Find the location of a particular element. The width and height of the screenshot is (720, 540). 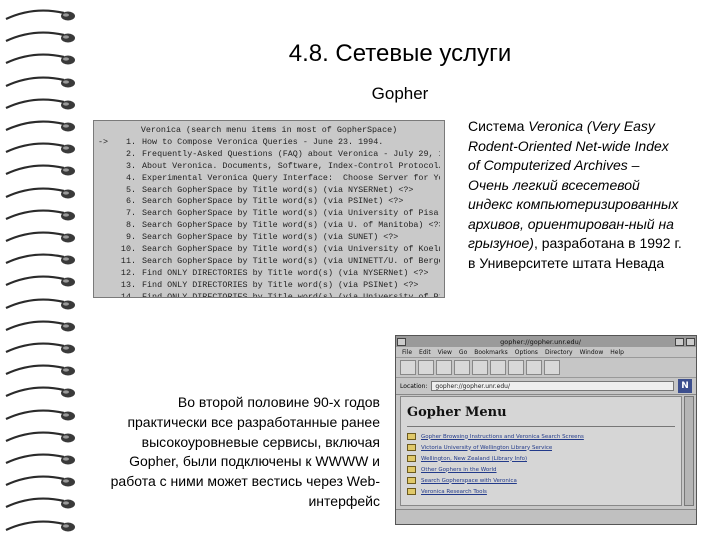

window-menu-icon is located at coordinates (401, 341).